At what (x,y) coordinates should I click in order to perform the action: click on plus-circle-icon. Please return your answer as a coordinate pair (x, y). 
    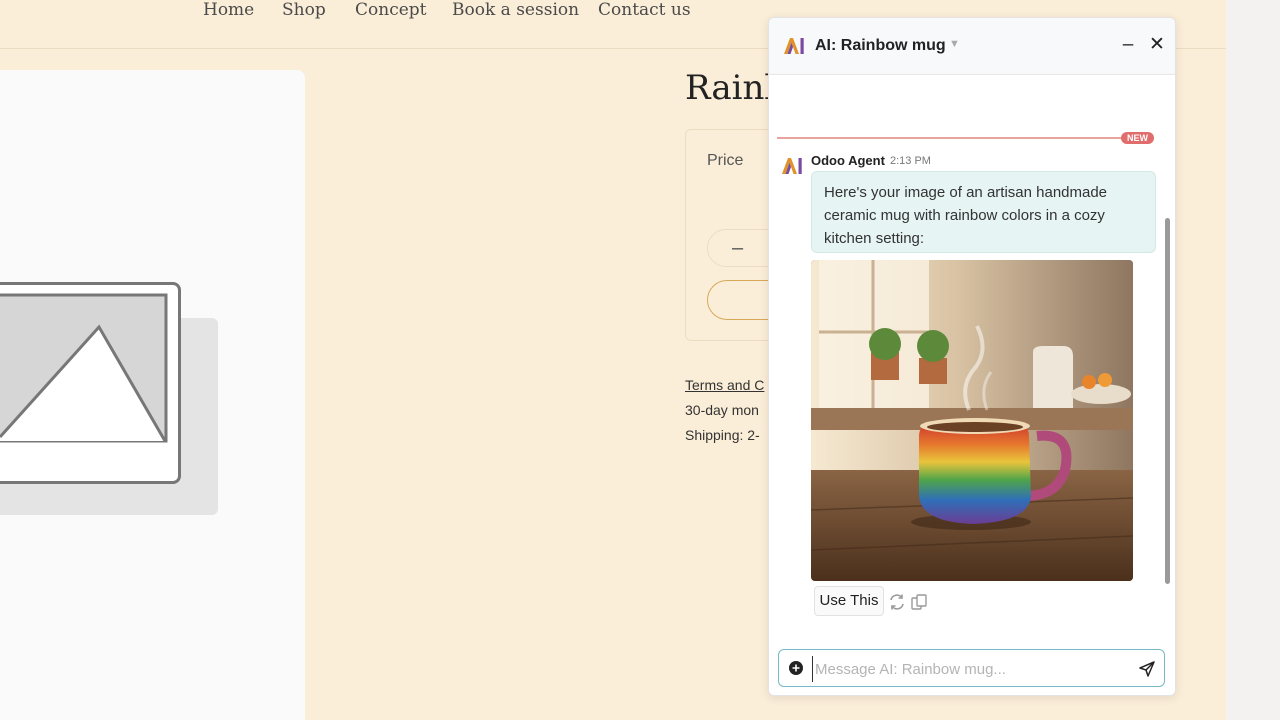
    Looking at the image, I should click on (796, 668).